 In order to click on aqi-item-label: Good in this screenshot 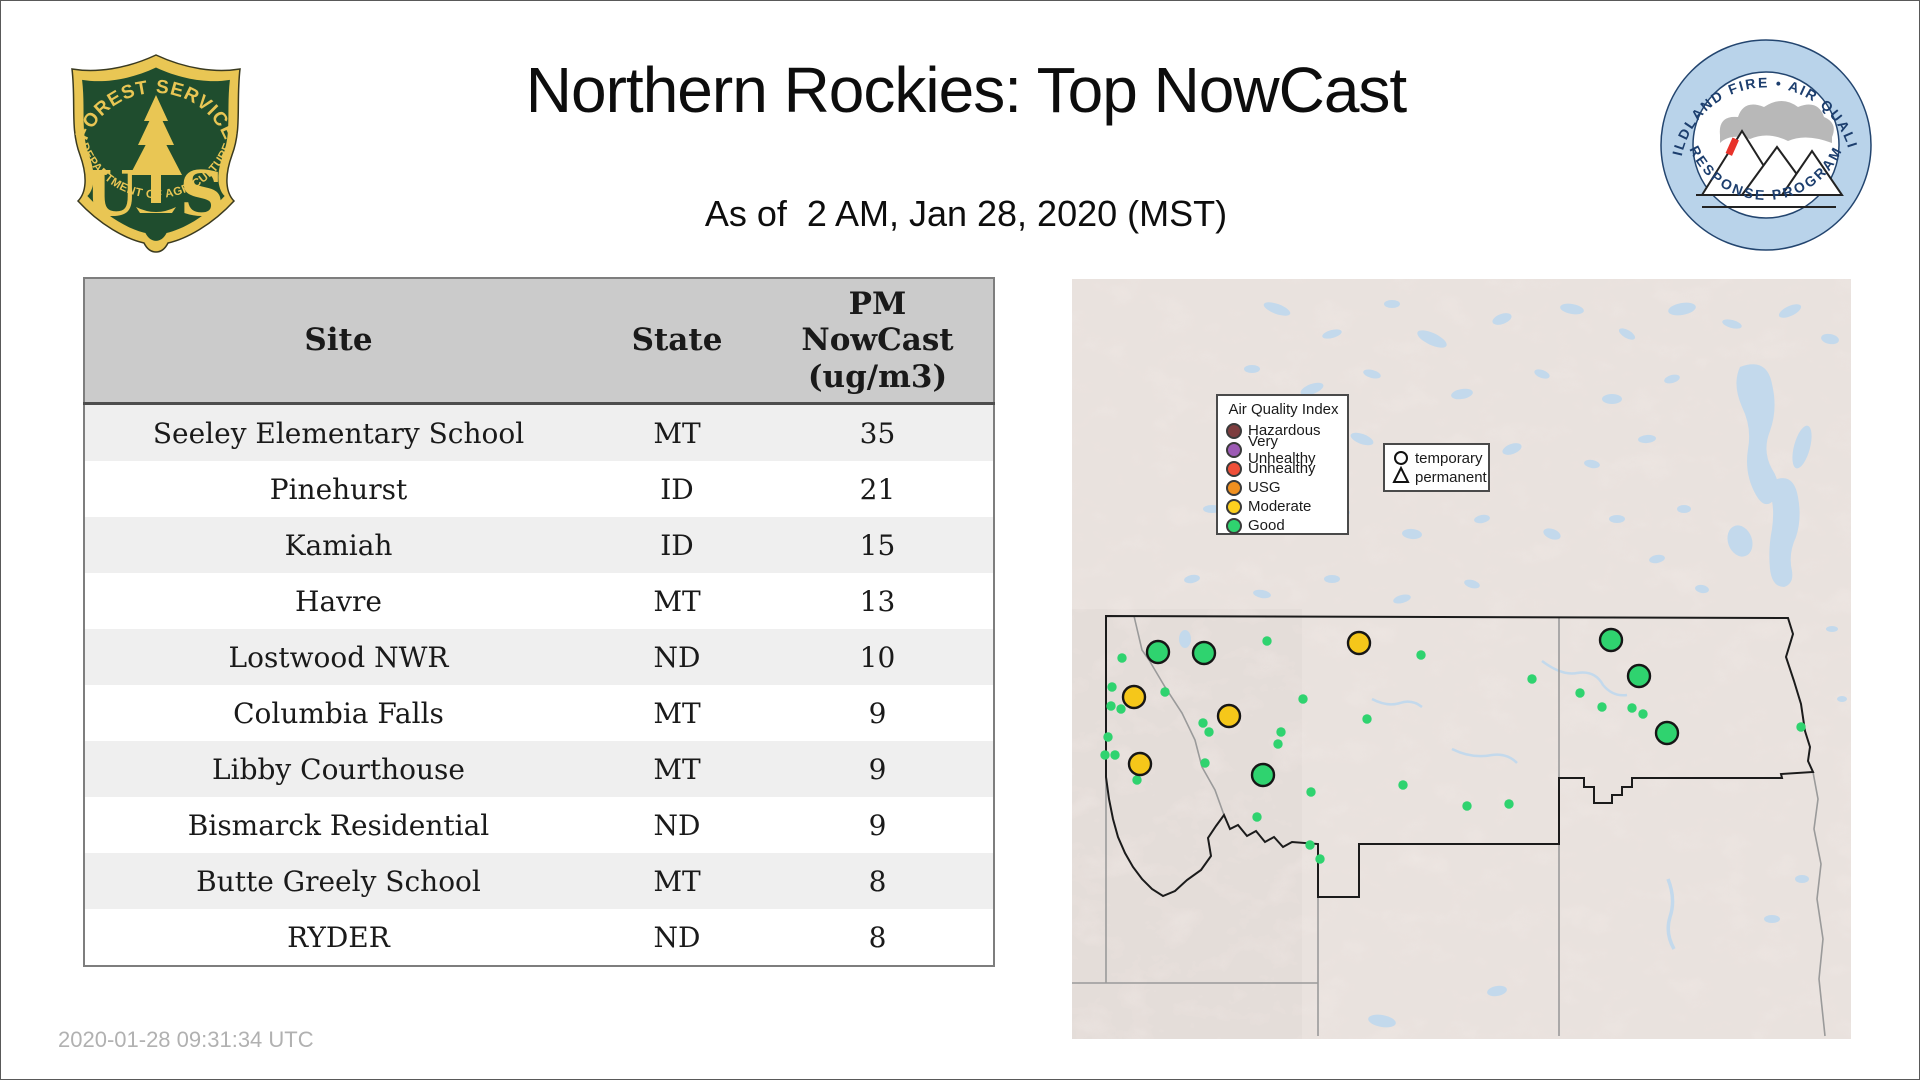, I will do `click(1266, 525)`.